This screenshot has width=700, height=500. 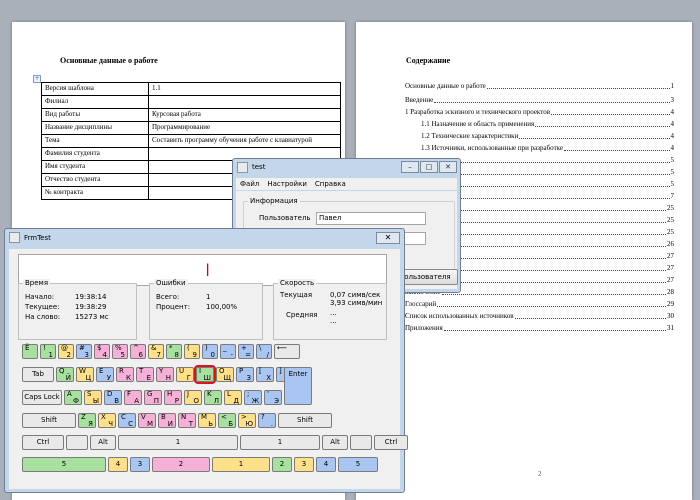 I want to click on key-2-4: FА, so click(x=133, y=397).